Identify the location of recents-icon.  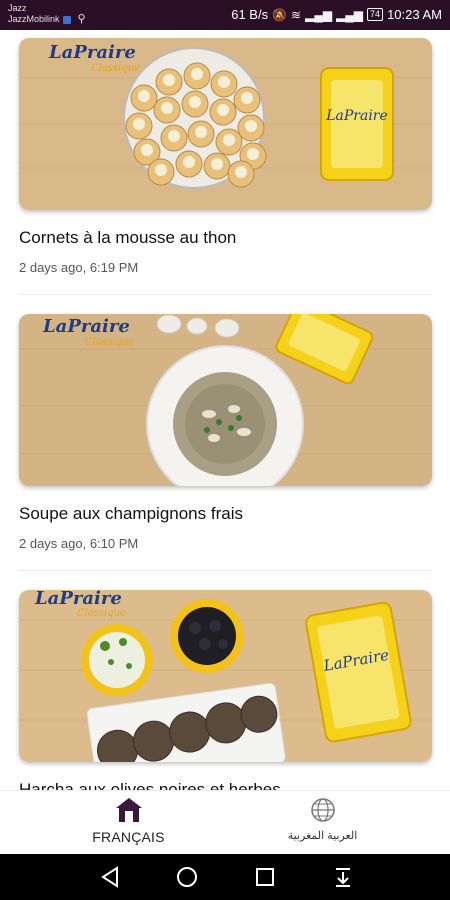
(265, 877).